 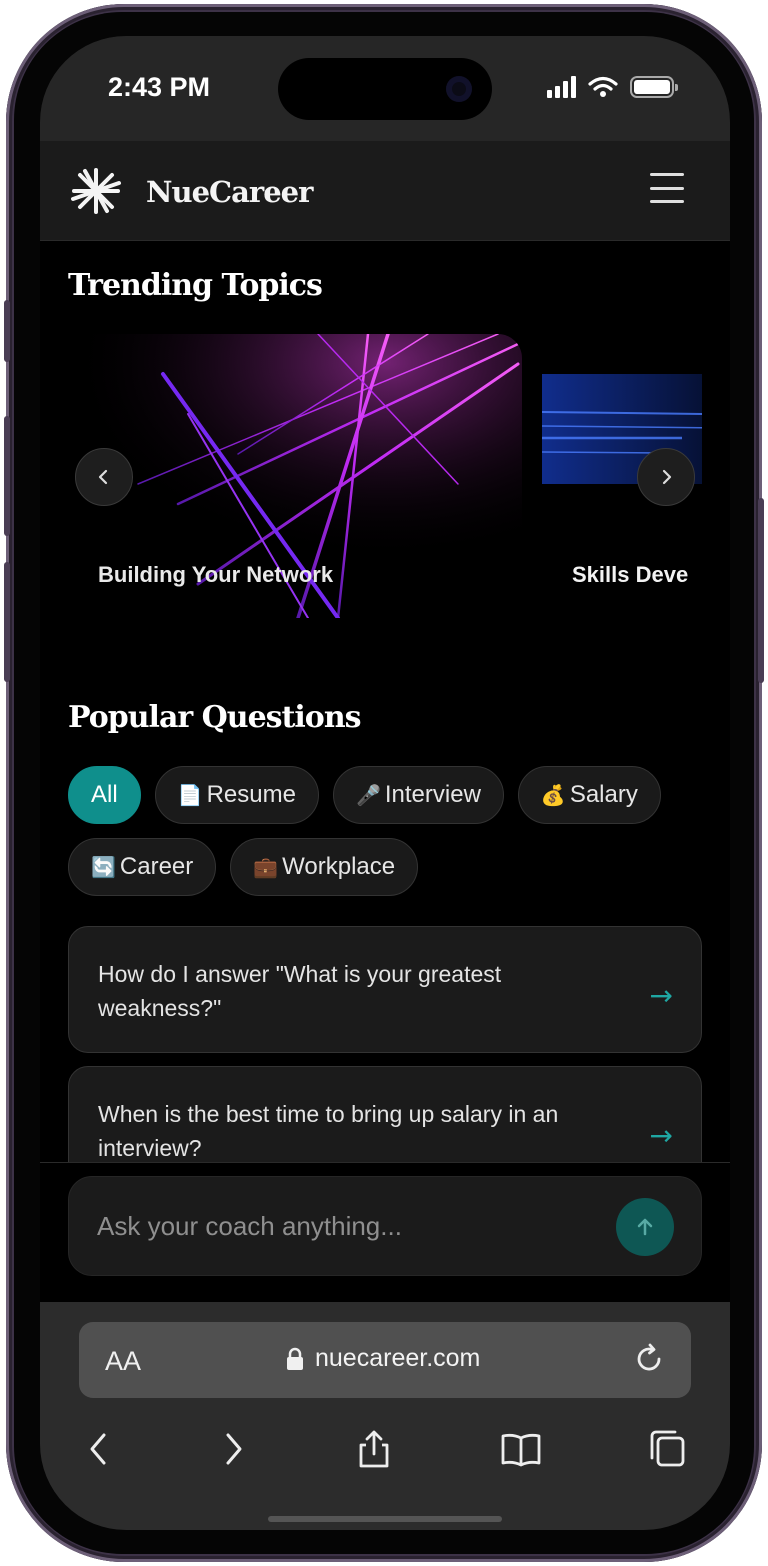 I want to click on reader-settings-label: AA, so click(x=123, y=1361).